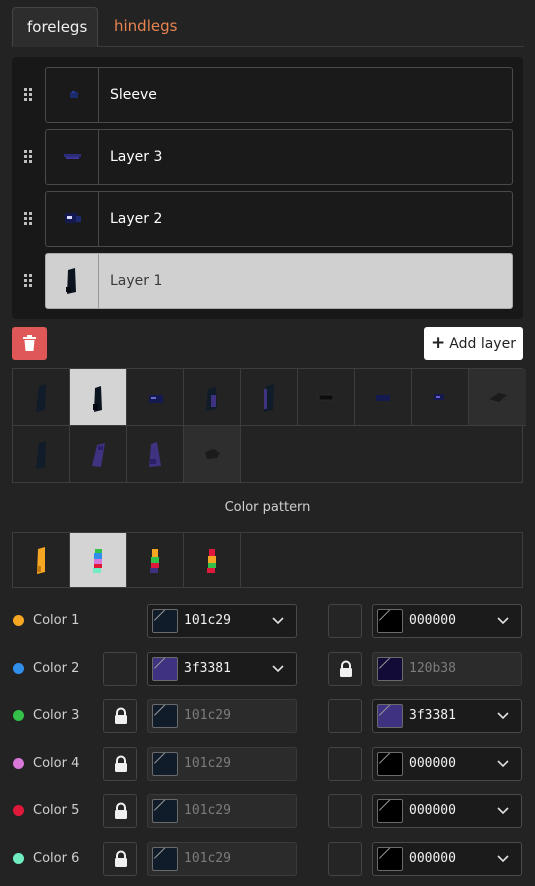  I want to click on add-layer-button: + Add layer, so click(473, 343).